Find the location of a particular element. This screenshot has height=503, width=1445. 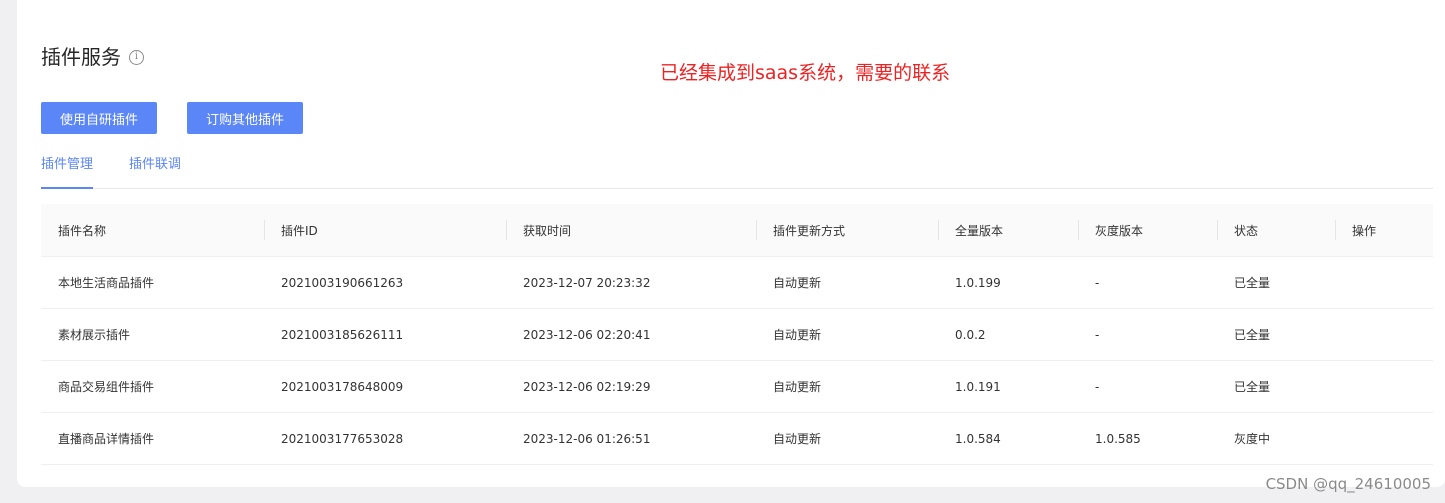

cell-status: 灰度中 is located at coordinates (1252, 439).